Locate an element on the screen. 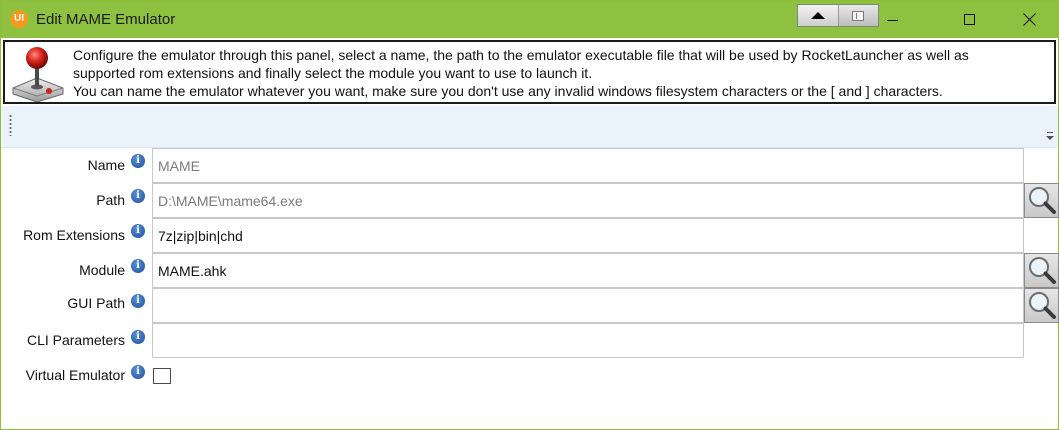 Image resolution: width=1059 pixels, height=430 pixels. minimize-icon is located at coordinates (892, 20).